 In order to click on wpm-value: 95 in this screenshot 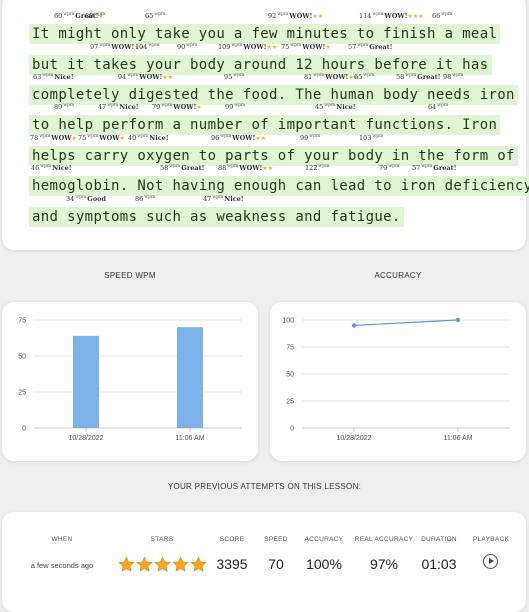, I will do `click(228, 77)`.